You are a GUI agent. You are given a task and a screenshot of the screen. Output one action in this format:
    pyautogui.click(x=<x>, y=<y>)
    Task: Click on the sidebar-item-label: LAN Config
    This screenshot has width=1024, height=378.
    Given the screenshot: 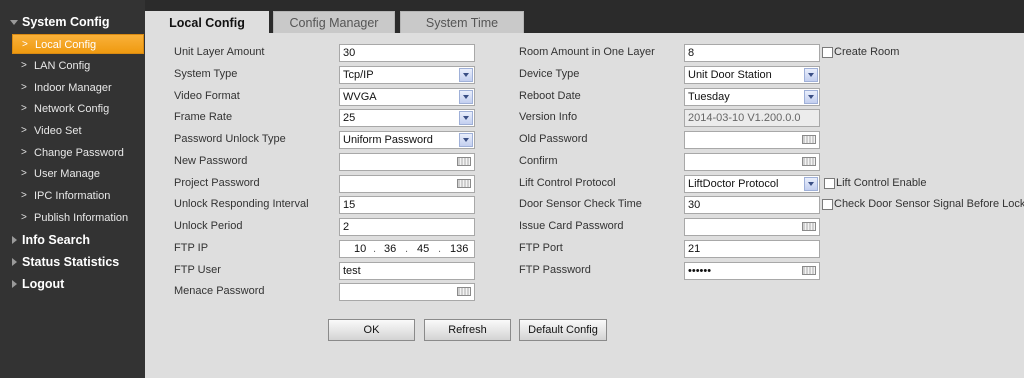 What is the action you would take?
    pyautogui.click(x=62, y=66)
    